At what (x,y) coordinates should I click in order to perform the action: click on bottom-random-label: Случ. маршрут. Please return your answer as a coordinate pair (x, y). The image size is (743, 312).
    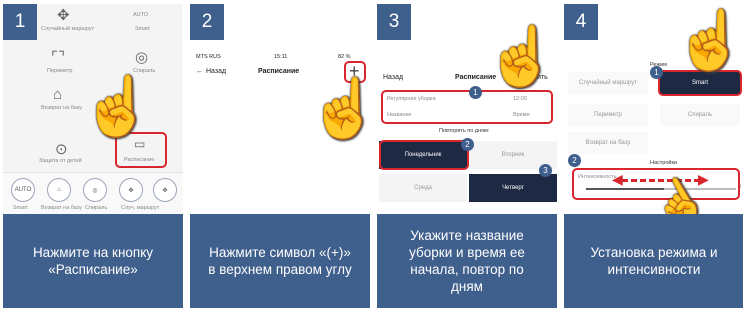
    Looking at the image, I should click on (140, 208).